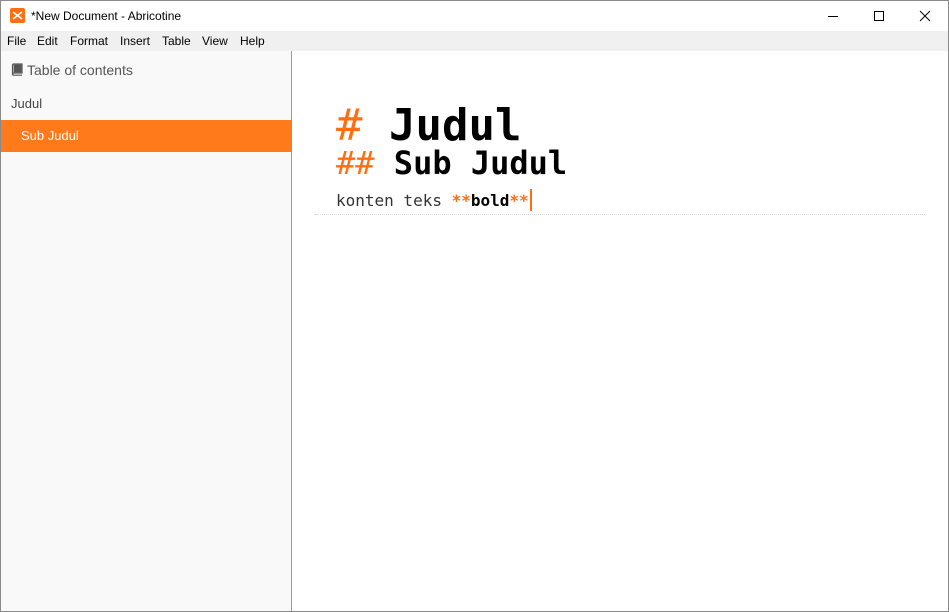 Image resolution: width=949 pixels, height=612 pixels. Describe the element at coordinates (89, 41) in the screenshot. I see `menu-format: Format` at that location.